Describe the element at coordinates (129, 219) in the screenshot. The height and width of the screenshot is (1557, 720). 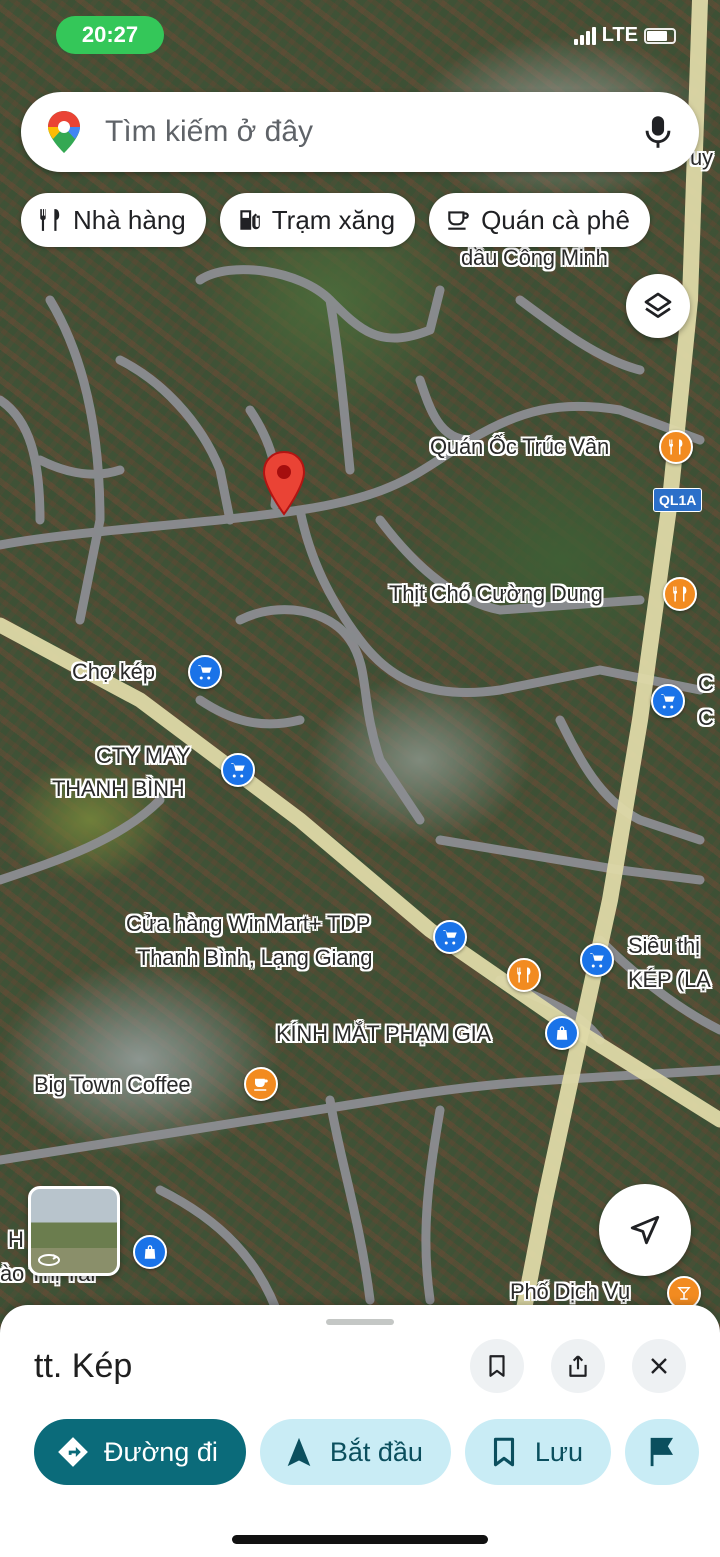
I see `chip-label: Nhà hàng` at that location.